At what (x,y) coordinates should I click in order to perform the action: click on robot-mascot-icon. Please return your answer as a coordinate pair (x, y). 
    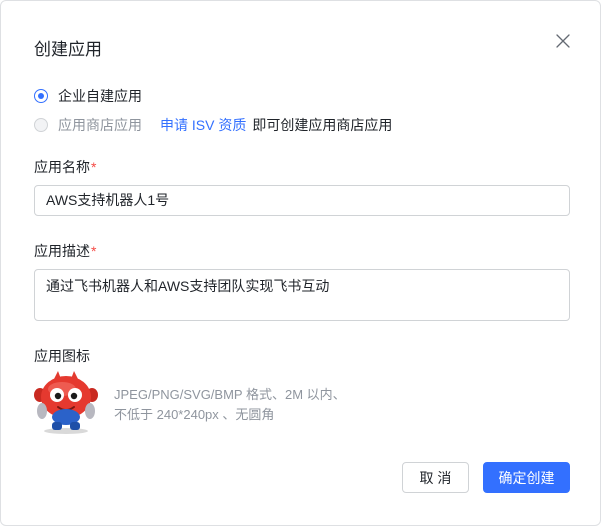
    Looking at the image, I should click on (66, 402).